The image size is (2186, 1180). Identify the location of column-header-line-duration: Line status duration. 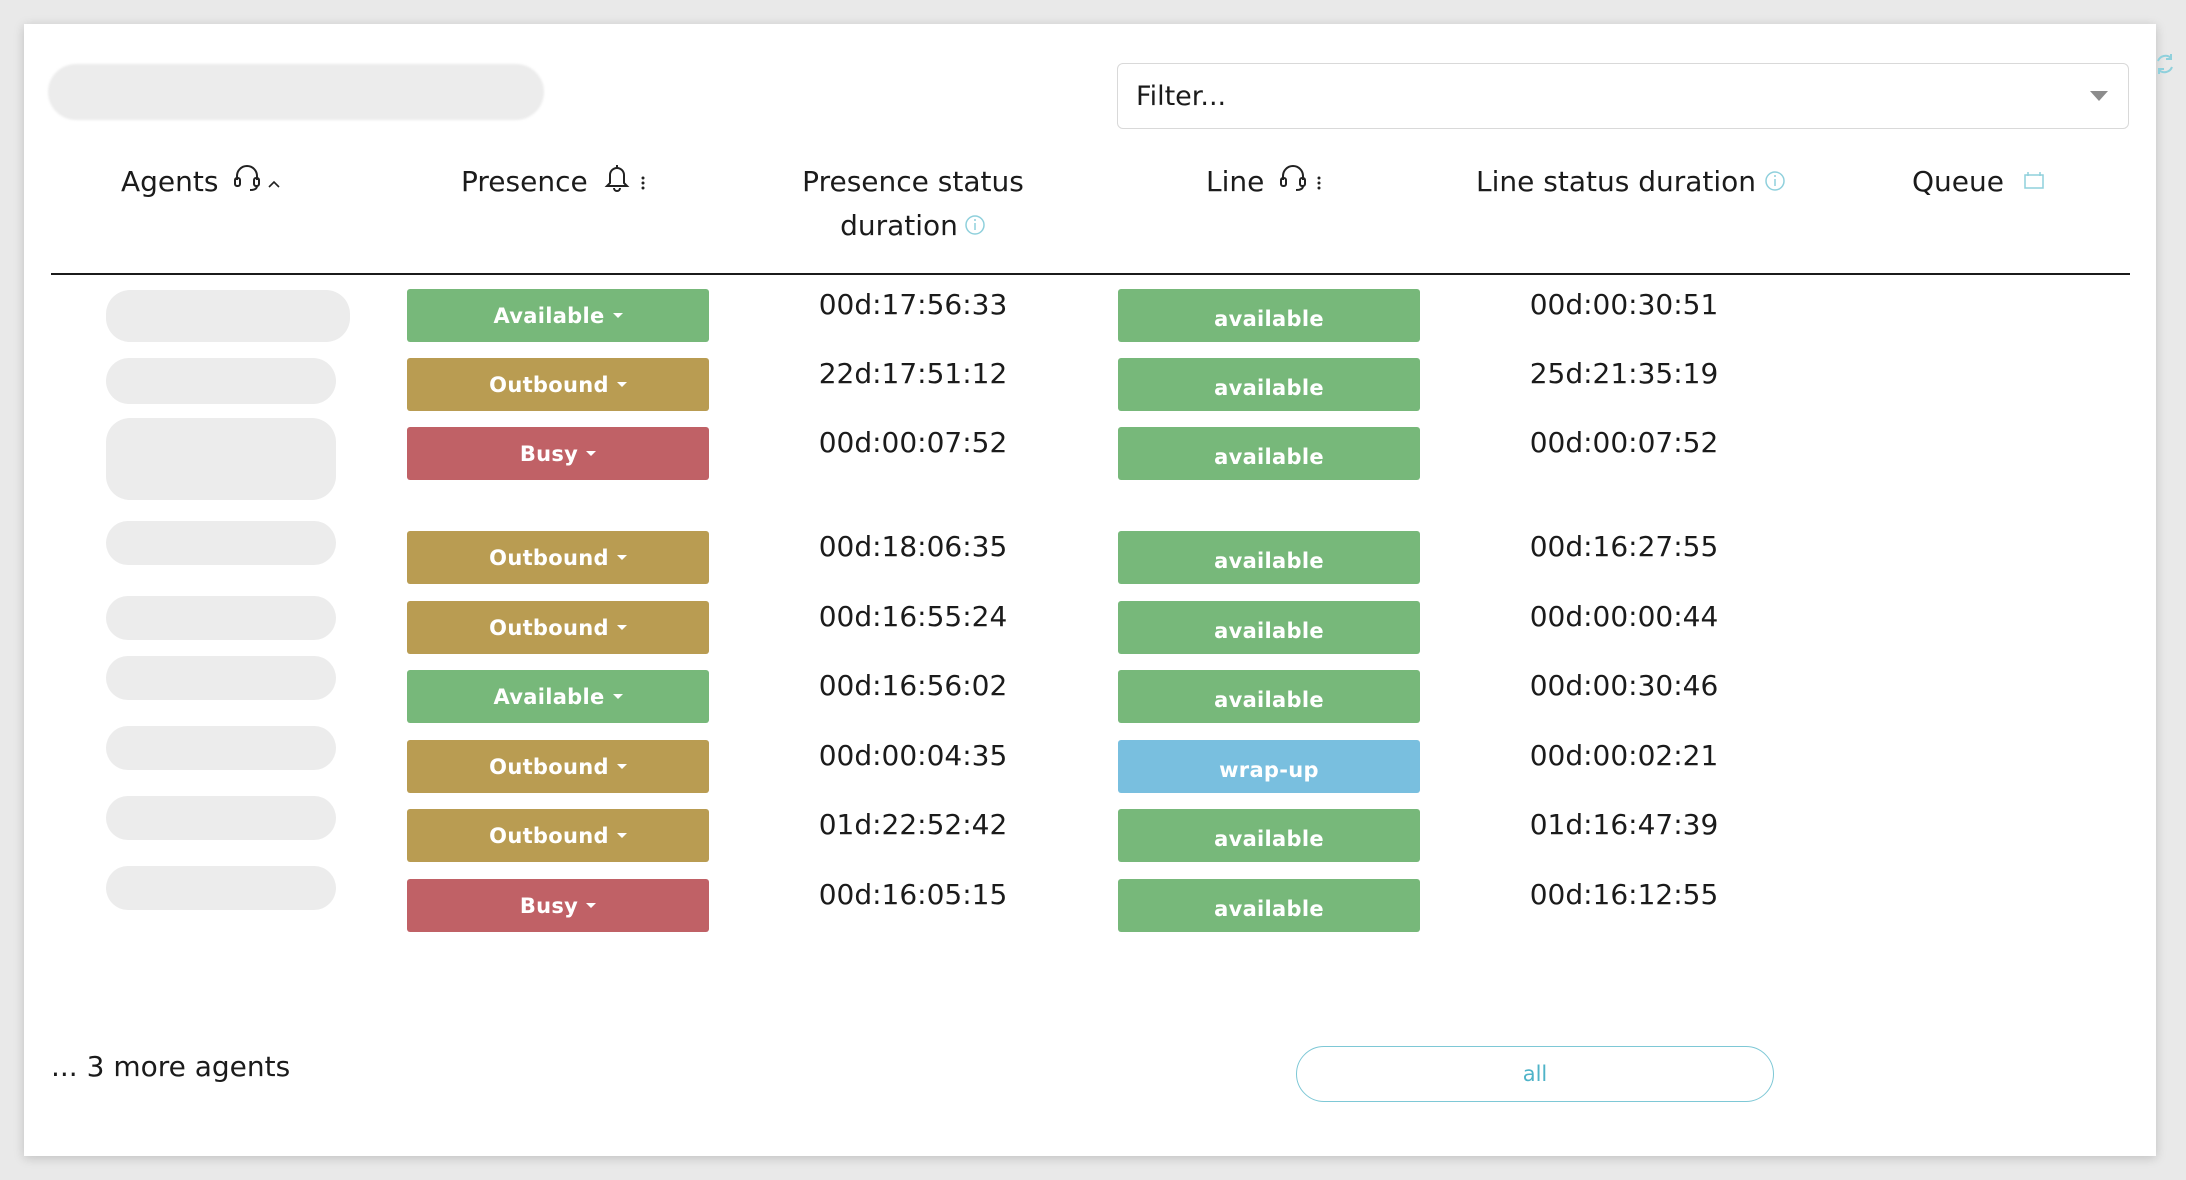
(1631, 182).